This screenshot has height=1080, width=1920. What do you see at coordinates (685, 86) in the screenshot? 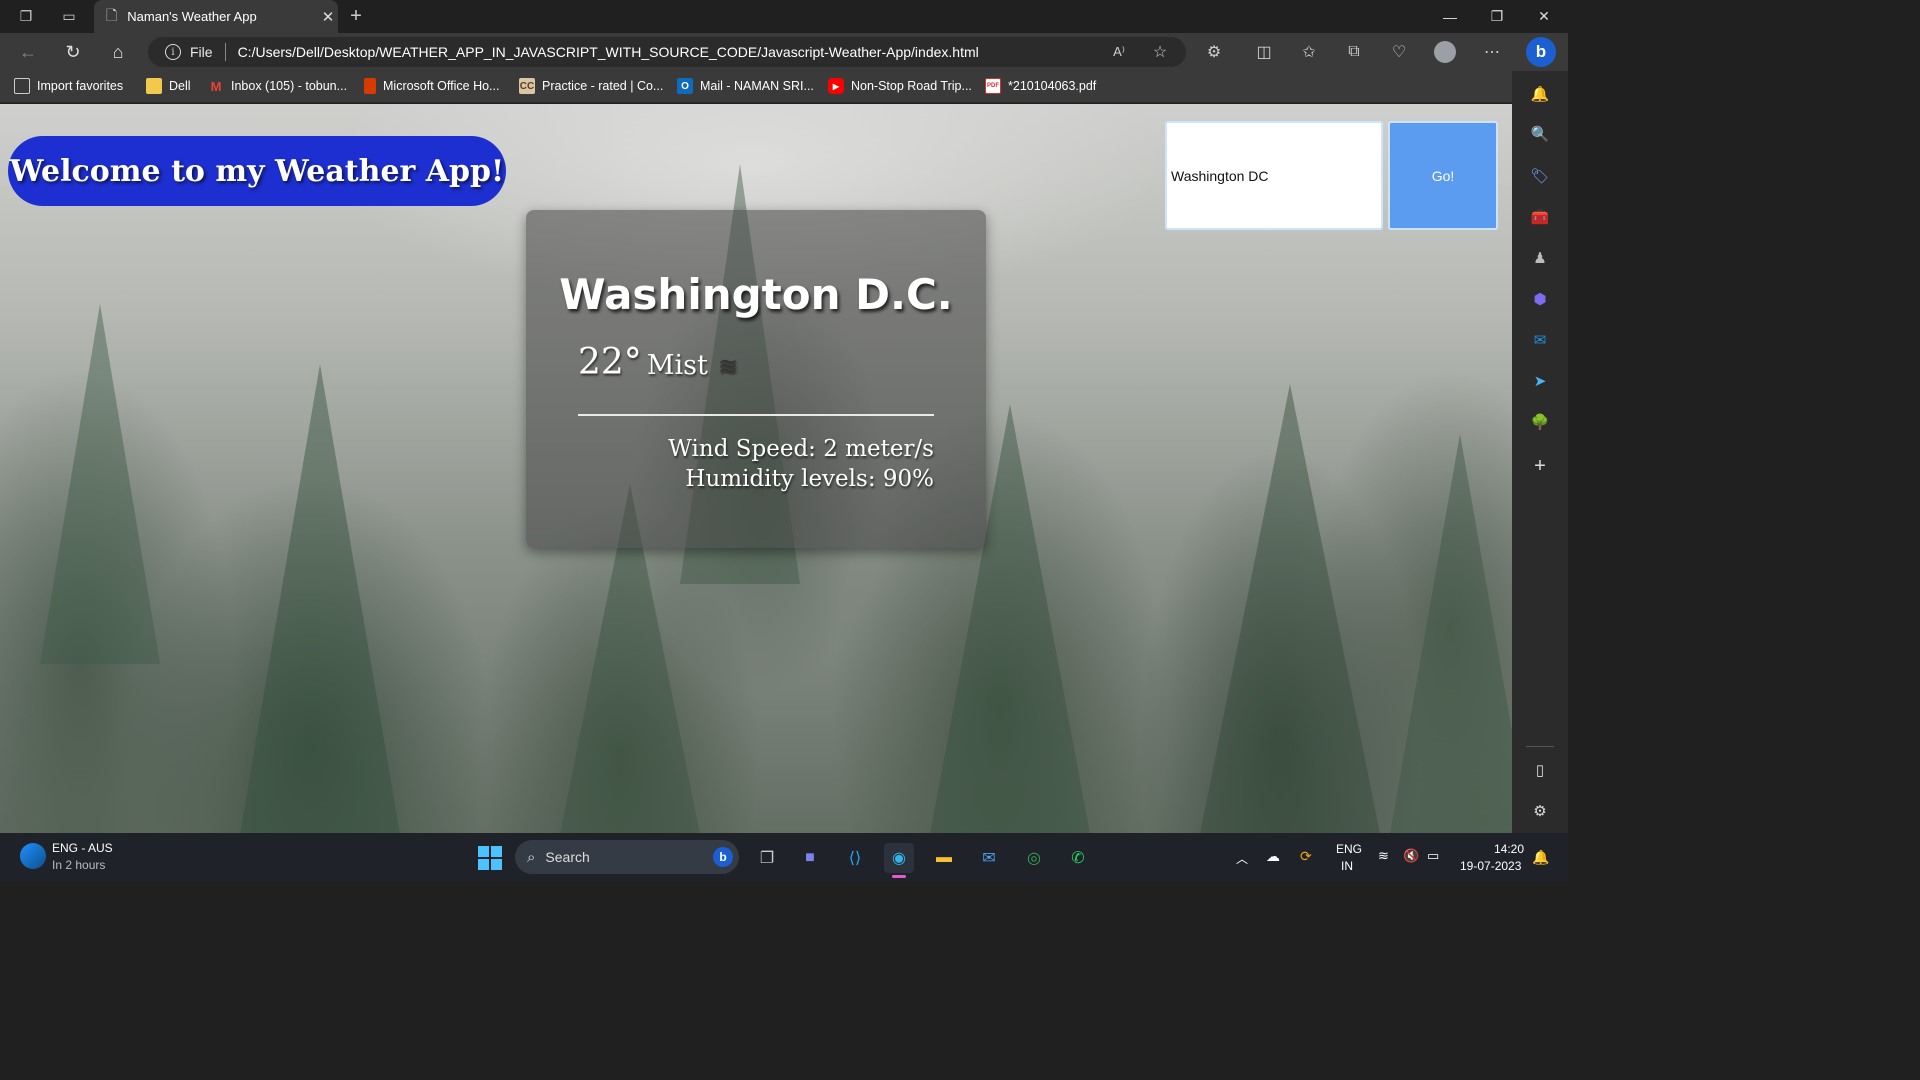
I see `outlook-icon: O` at bounding box center [685, 86].